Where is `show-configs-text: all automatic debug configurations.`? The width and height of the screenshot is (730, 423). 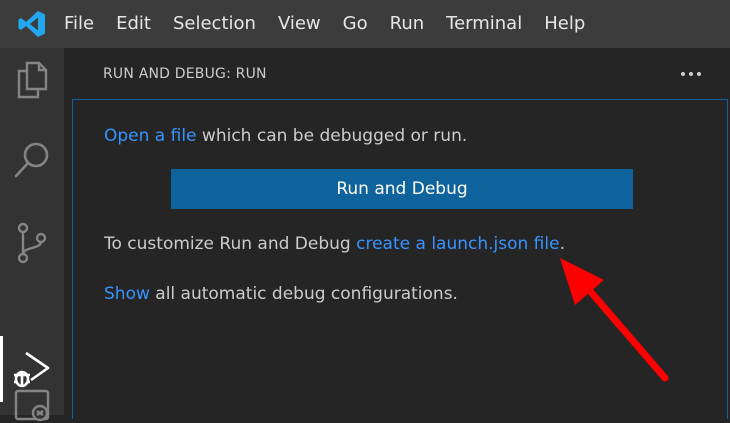
show-configs-text: all automatic debug configurations. is located at coordinates (303, 294).